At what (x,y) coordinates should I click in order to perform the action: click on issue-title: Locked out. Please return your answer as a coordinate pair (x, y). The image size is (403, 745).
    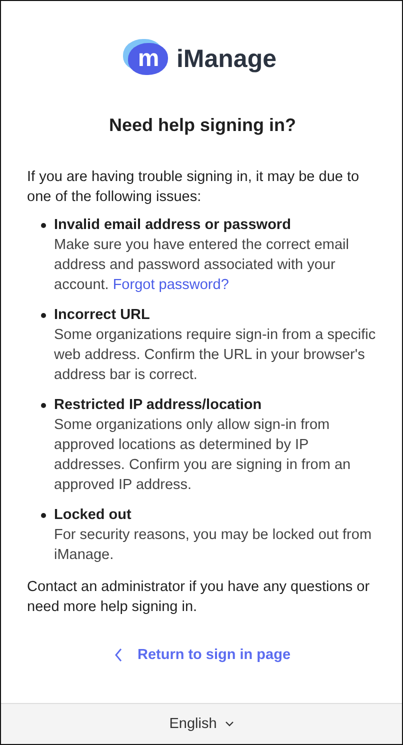
    Looking at the image, I should click on (93, 515).